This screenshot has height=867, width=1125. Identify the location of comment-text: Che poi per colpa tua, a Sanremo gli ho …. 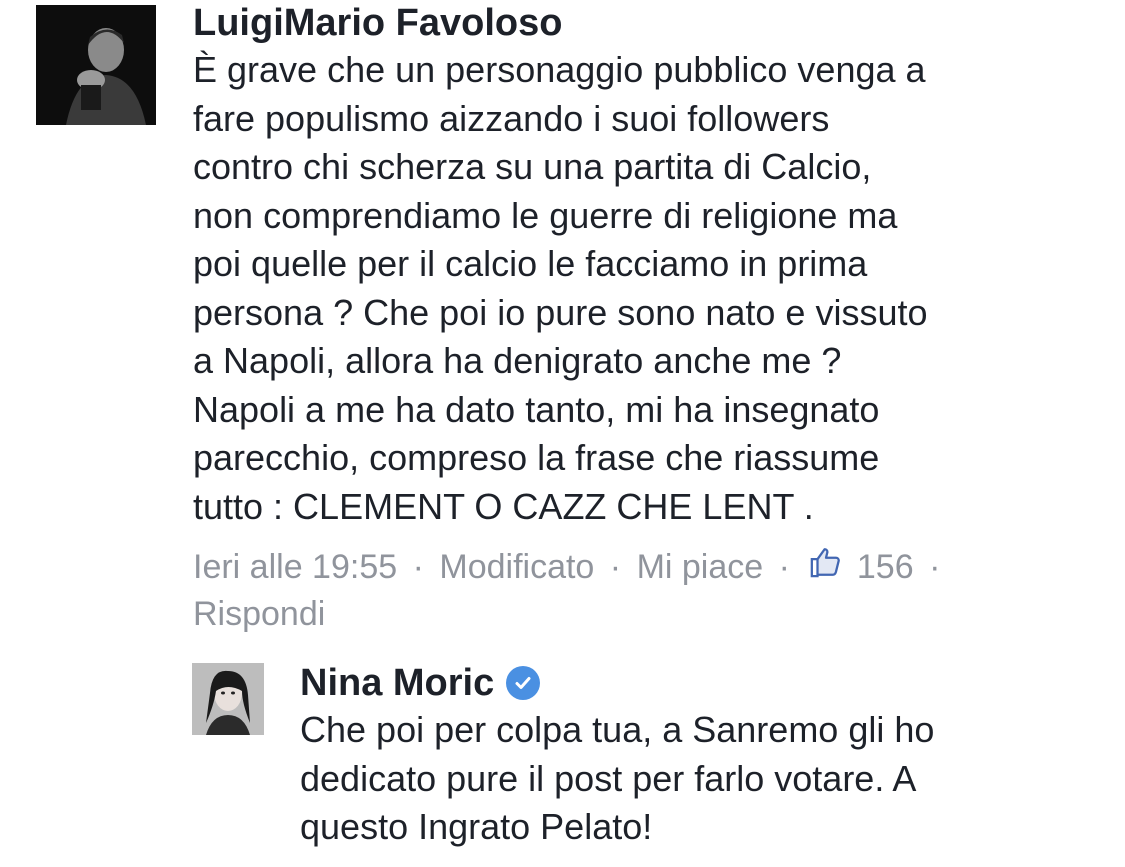
(617, 778).